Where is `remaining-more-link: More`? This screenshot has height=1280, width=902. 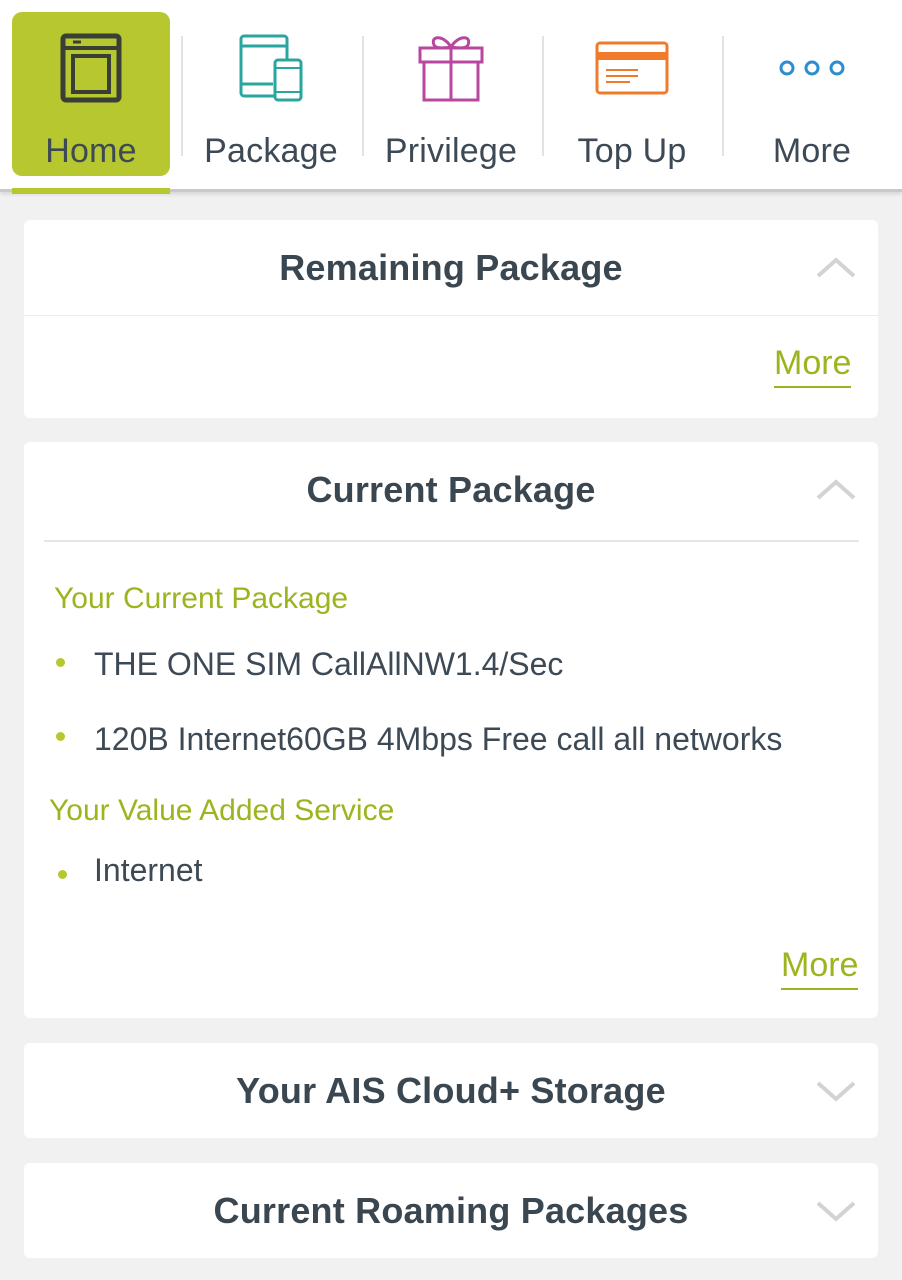 remaining-more-link: More is located at coordinates (813, 366).